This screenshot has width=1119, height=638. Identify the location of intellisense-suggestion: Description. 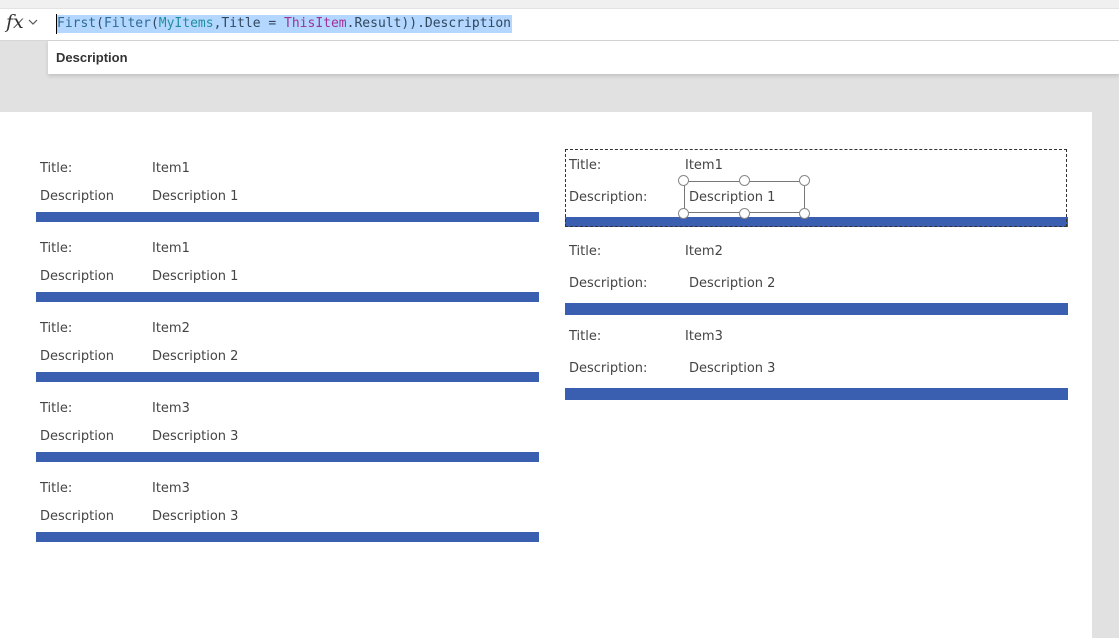
(92, 57).